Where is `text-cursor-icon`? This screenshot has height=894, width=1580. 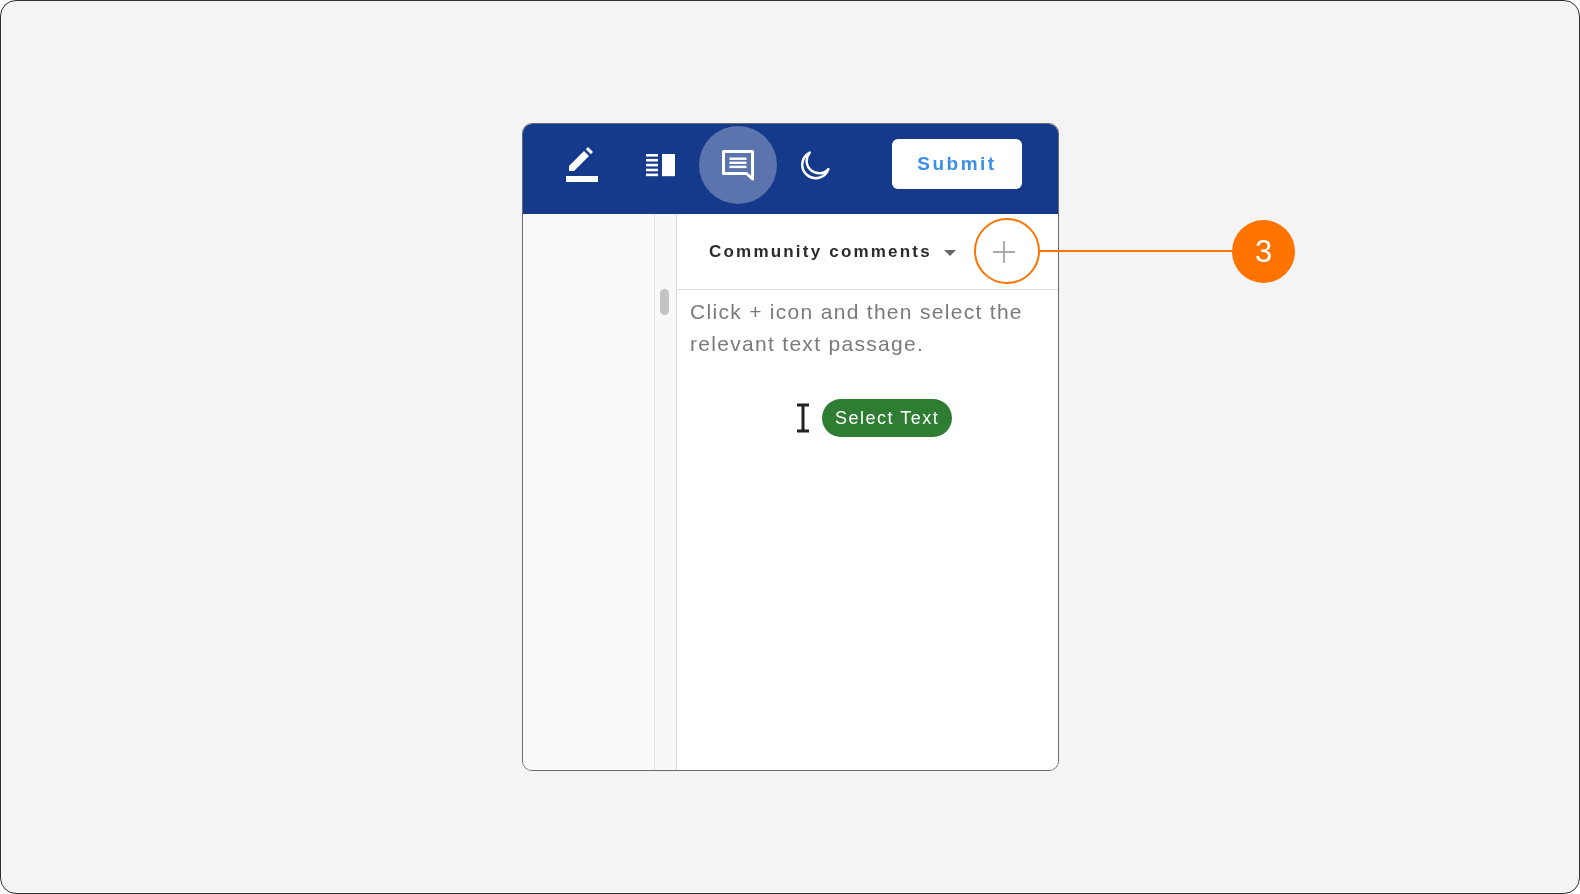 text-cursor-icon is located at coordinates (803, 418).